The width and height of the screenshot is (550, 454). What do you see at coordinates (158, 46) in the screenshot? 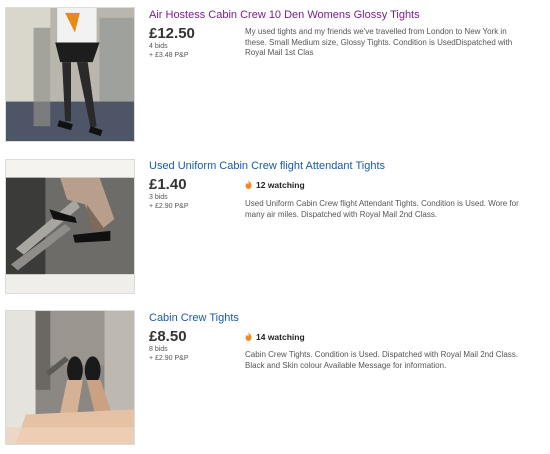
I see `listing-bids: 4 bids` at bounding box center [158, 46].